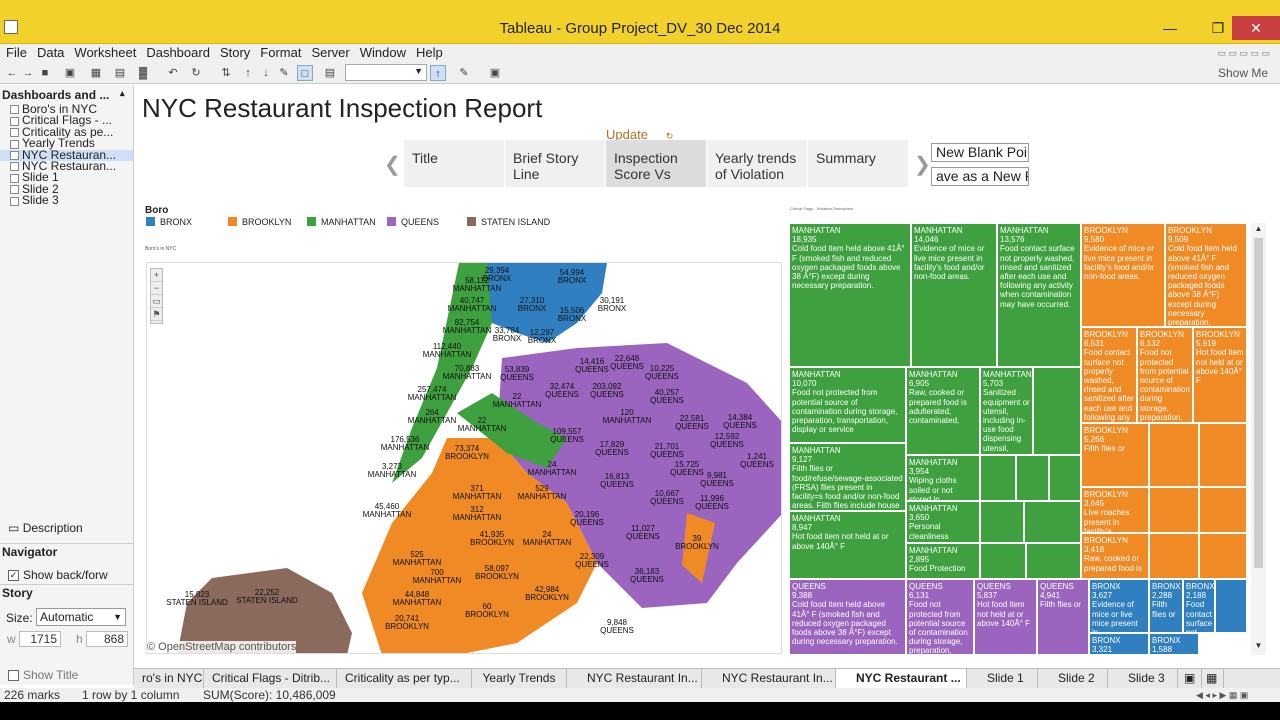 The width and height of the screenshot is (1280, 720). What do you see at coordinates (305, 73) in the screenshot?
I see `group-icon: □` at bounding box center [305, 73].